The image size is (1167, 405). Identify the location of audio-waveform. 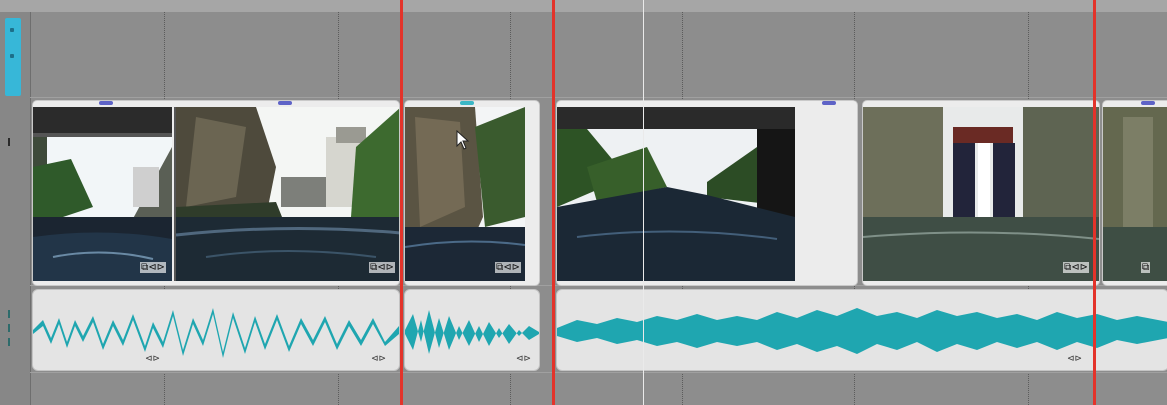
(216, 333).